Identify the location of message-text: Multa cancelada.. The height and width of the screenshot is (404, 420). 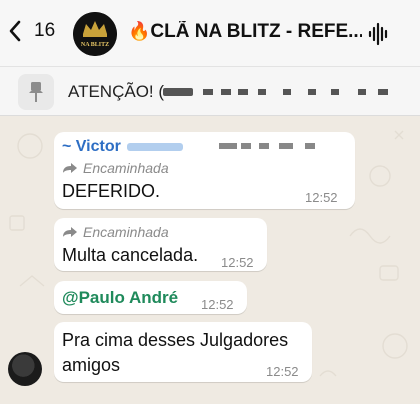
(130, 255).